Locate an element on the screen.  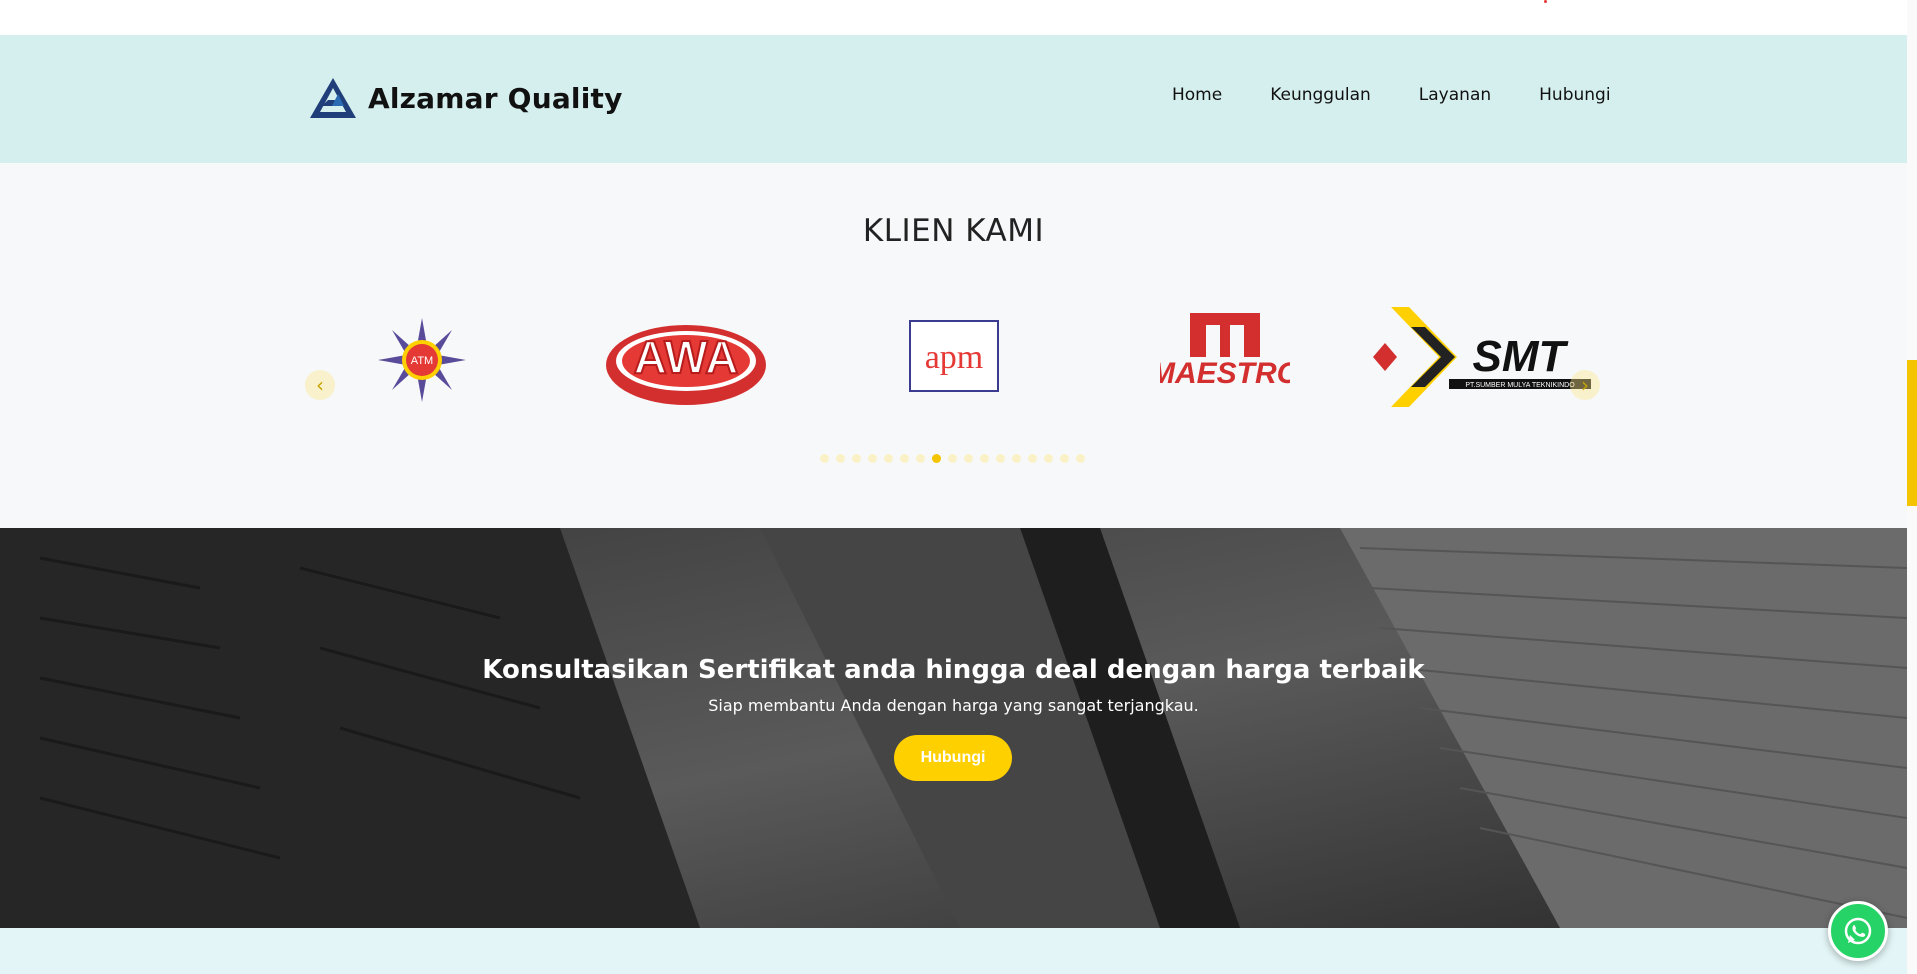
brand-logo-icon is located at coordinates (333, 98).